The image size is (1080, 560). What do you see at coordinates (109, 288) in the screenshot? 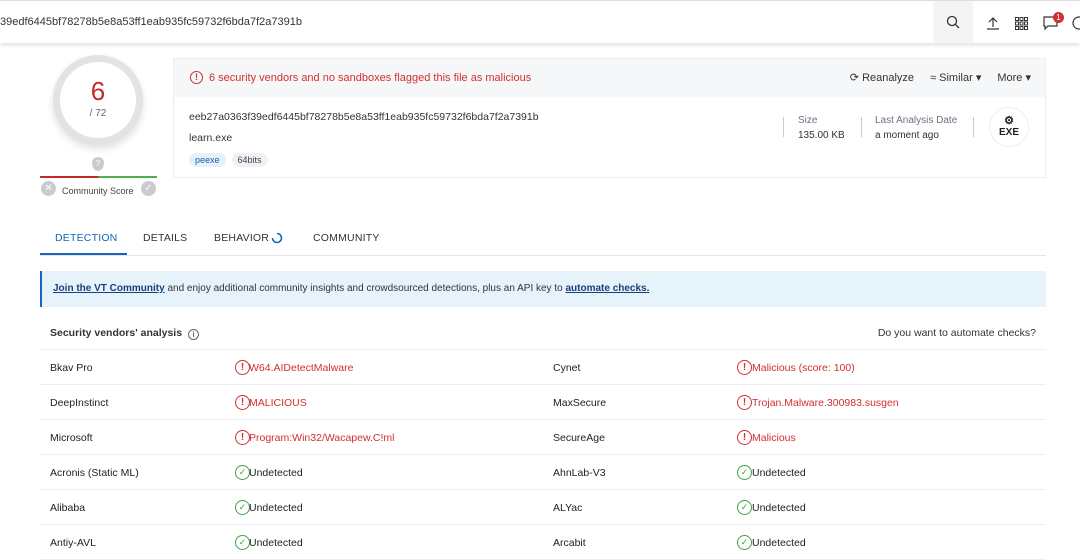
I see `join-community-link: Join the VT Community` at bounding box center [109, 288].